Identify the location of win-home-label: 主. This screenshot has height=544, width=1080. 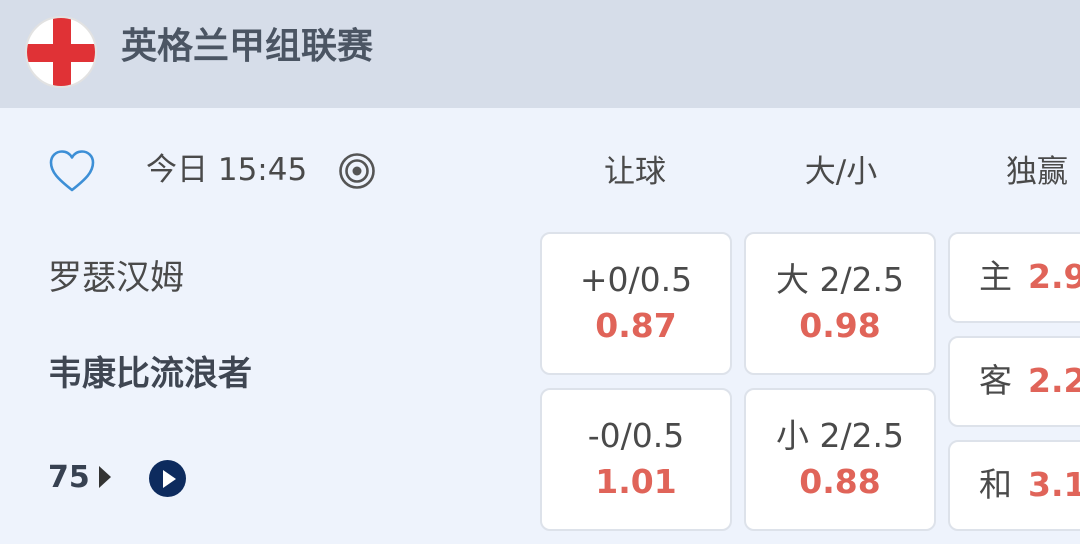
(995, 276).